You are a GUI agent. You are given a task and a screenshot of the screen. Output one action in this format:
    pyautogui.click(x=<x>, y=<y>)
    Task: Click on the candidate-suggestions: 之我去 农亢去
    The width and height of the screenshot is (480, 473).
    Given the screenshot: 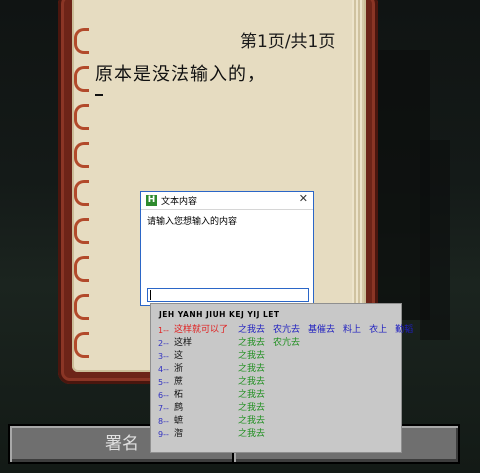 What is the action you would take?
    pyautogui.click(x=273, y=343)
    